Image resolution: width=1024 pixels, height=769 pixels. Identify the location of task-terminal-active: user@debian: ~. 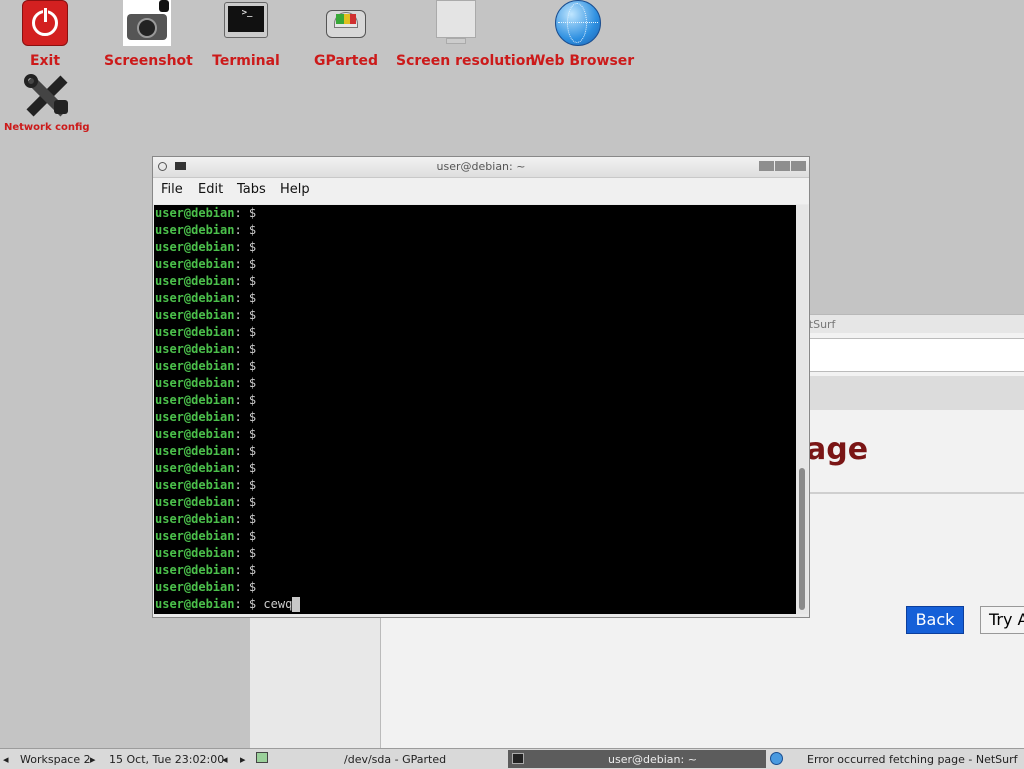
(637, 759).